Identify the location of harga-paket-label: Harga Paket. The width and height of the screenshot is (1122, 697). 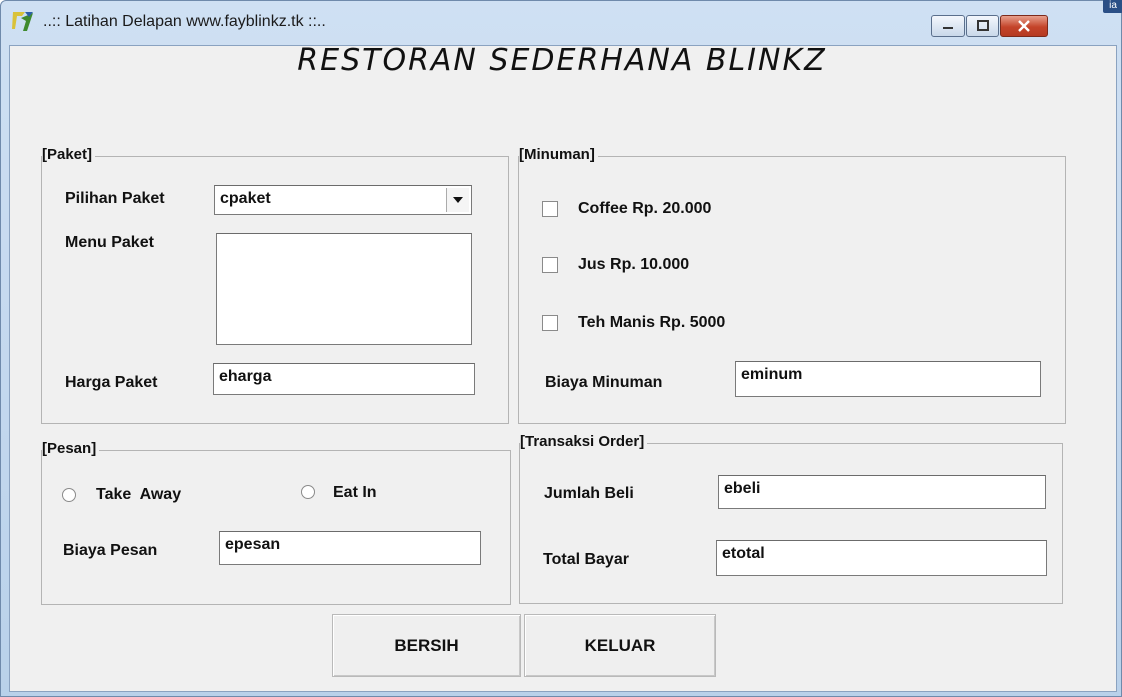
(111, 382).